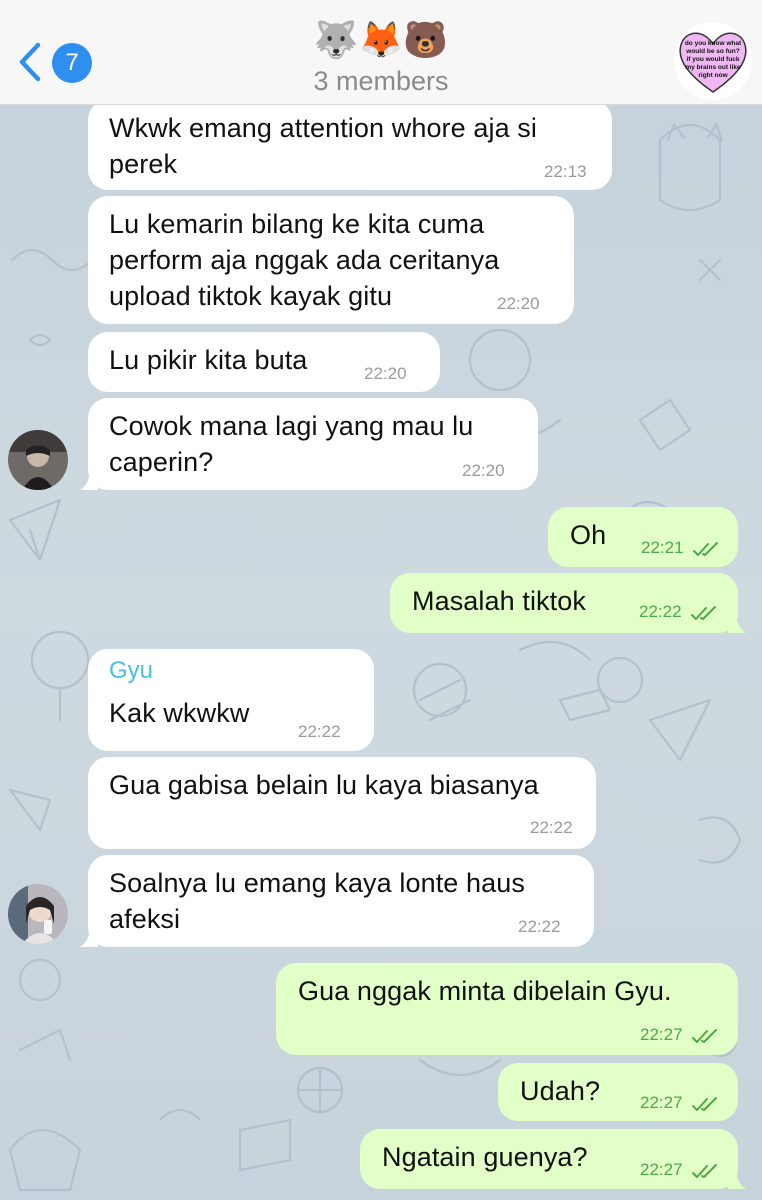  What do you see at coordinates (485, 1157) in the screenshot?
I see `message-text: Ngatain guenya?` at bounding box center [485, 1157].